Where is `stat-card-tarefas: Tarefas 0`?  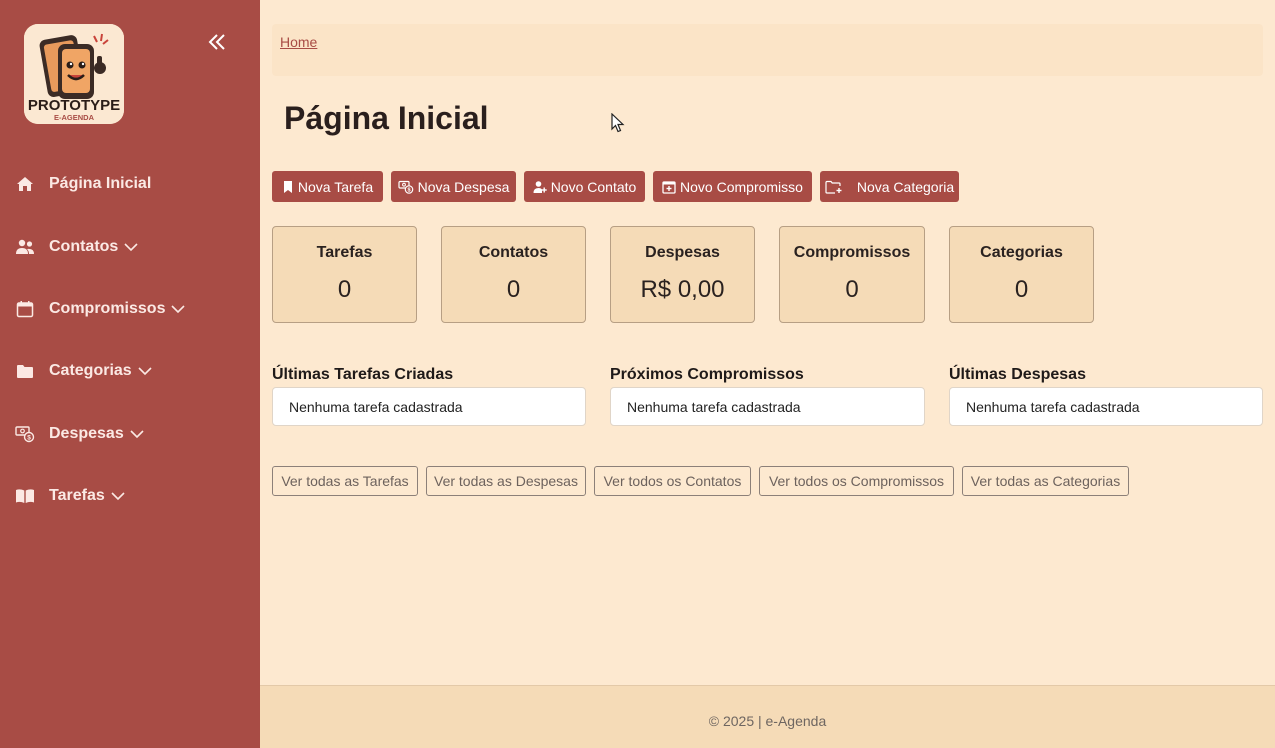 stat-card-tarefas: Tarefas 0 is located at coordinates (344, 274).